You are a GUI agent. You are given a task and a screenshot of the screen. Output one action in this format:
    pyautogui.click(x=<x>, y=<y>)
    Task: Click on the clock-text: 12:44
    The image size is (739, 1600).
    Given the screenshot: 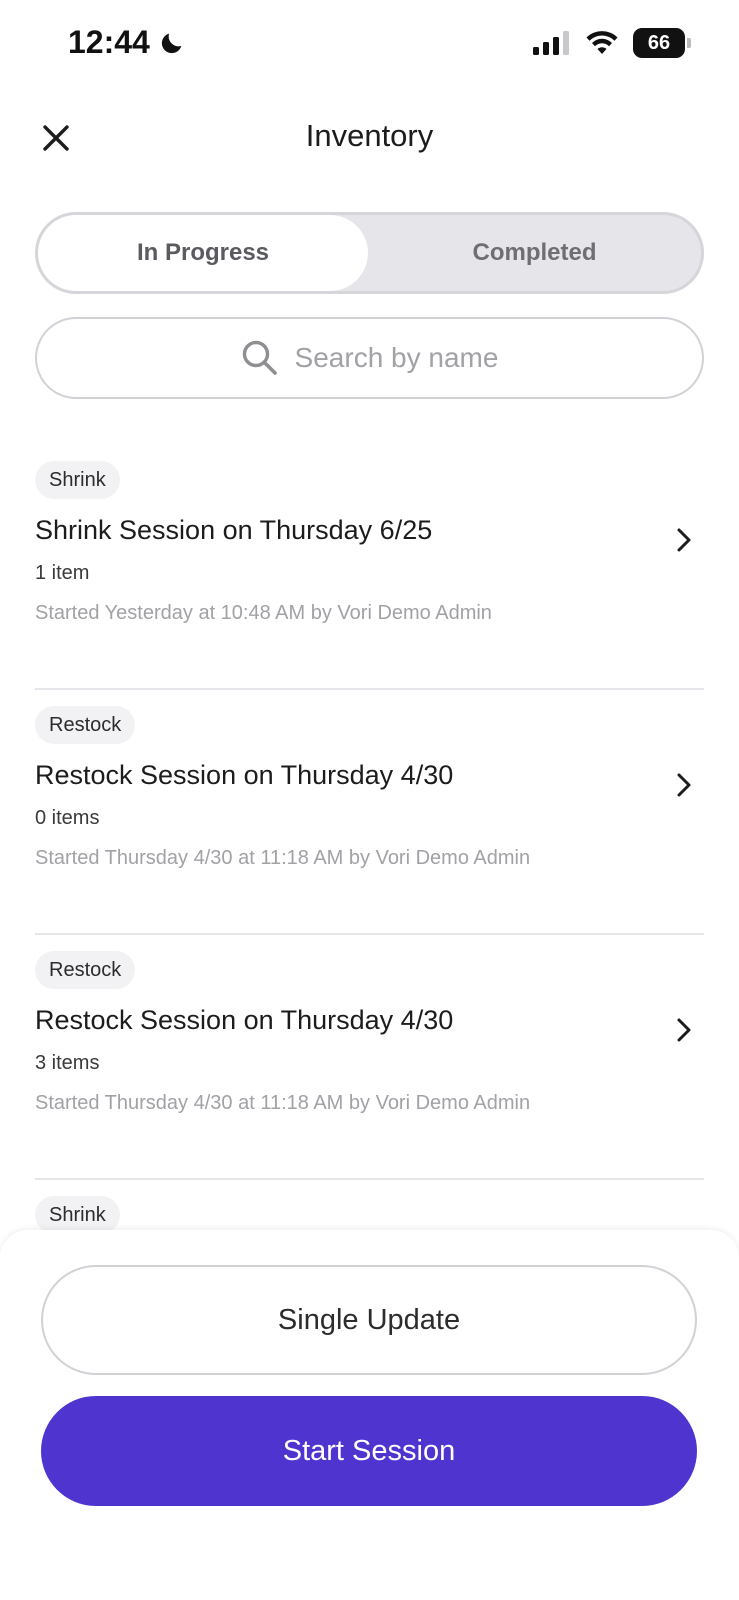 What is the action you would take?
    pyautogui.click(x=109, y=42)
    